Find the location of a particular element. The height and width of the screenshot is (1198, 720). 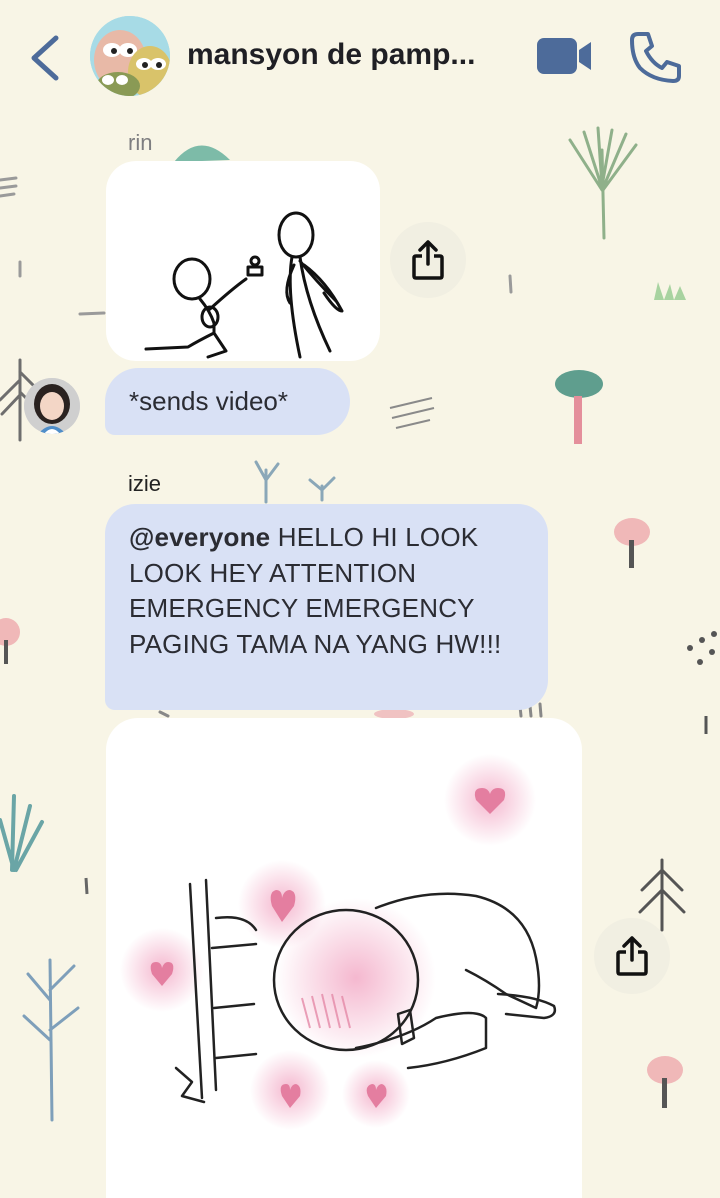

video-camera-icon is located at coordinates (564, 56).